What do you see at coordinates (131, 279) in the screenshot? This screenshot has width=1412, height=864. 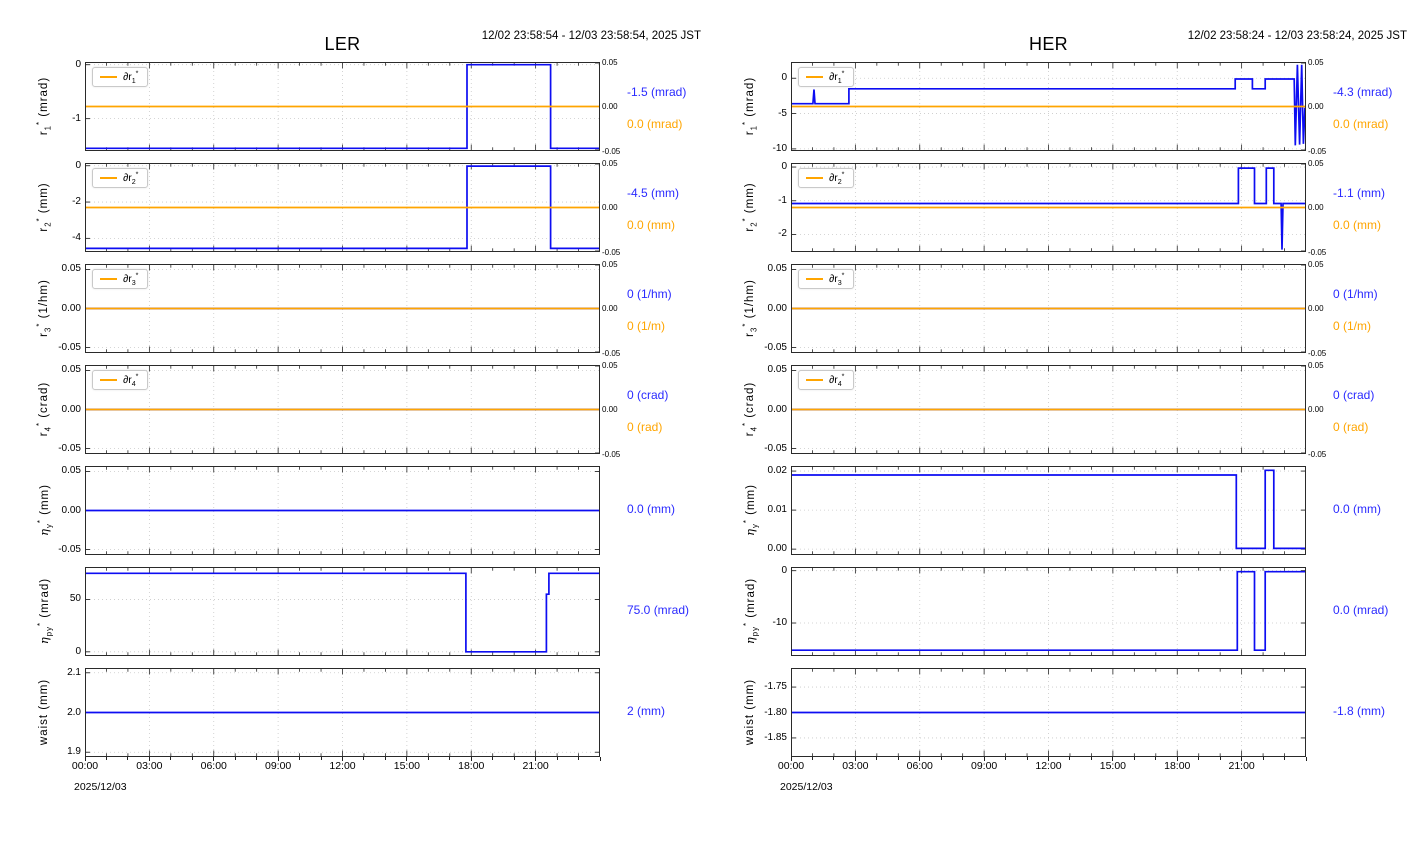 I see `legend-label: ∂r3*` at bounding box center [131, 279].